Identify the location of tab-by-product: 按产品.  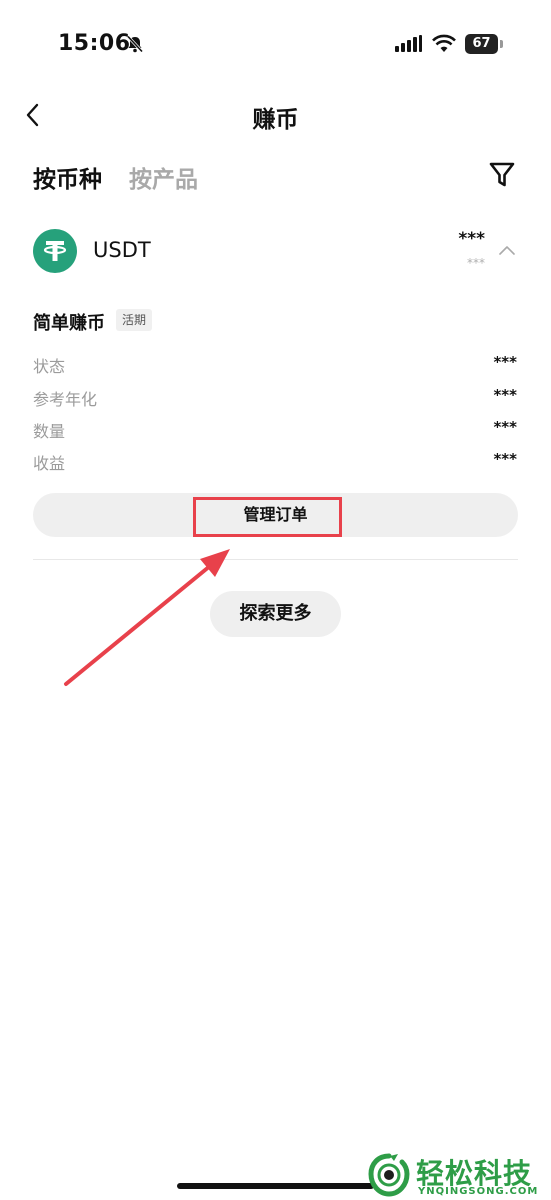
(163, 177).